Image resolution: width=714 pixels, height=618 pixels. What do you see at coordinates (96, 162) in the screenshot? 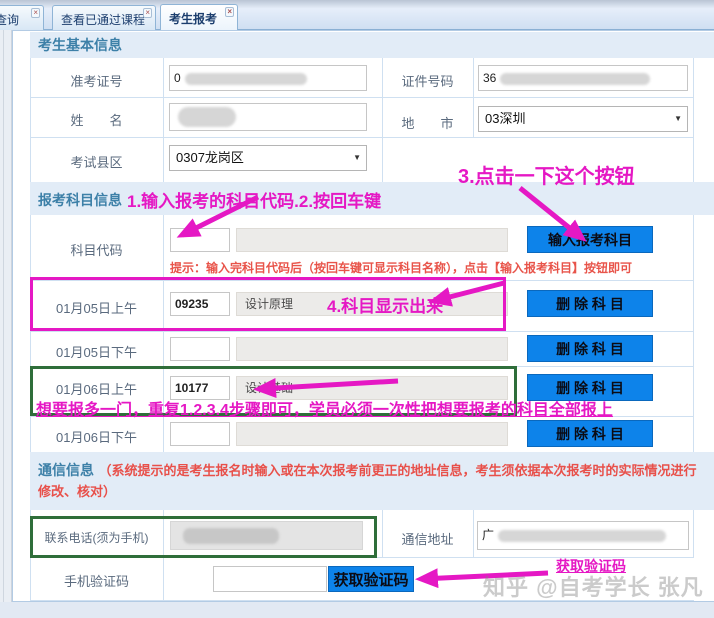
I see `county-label: 考试县区` at bounding box center [96, 162].